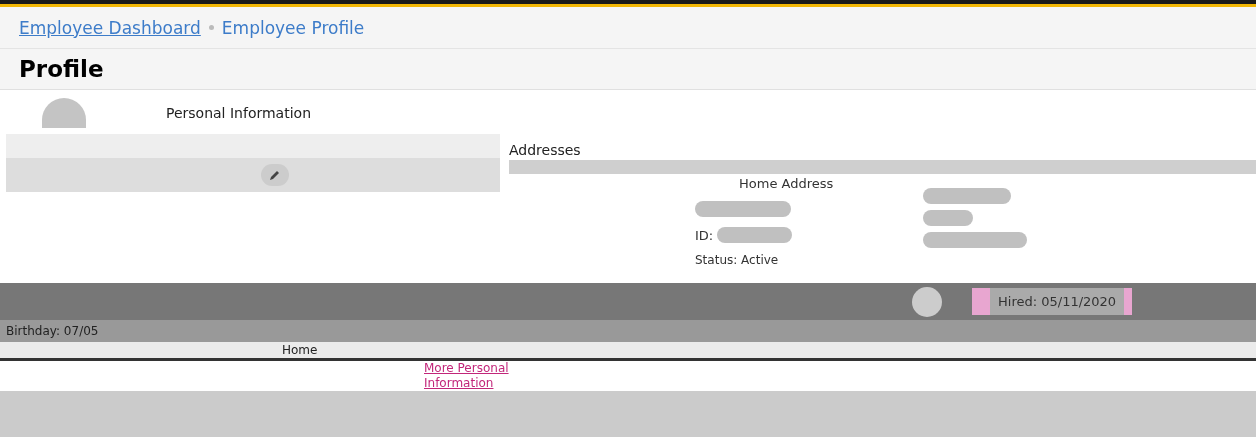 The width and height of the screenshot is (1256, 437). I want to click on section-title: Addresses, so click(545, 150).